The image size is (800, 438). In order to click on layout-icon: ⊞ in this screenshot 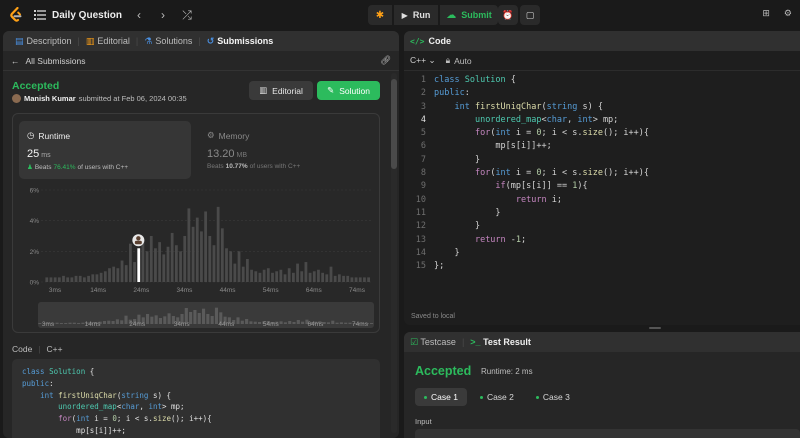, I will do `click(766, 13)`.